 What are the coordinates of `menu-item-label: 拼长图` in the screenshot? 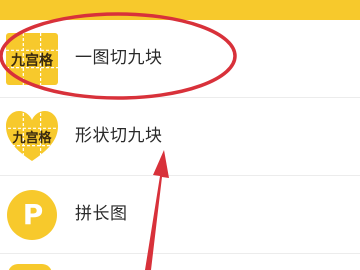 It's located at (101, 214).